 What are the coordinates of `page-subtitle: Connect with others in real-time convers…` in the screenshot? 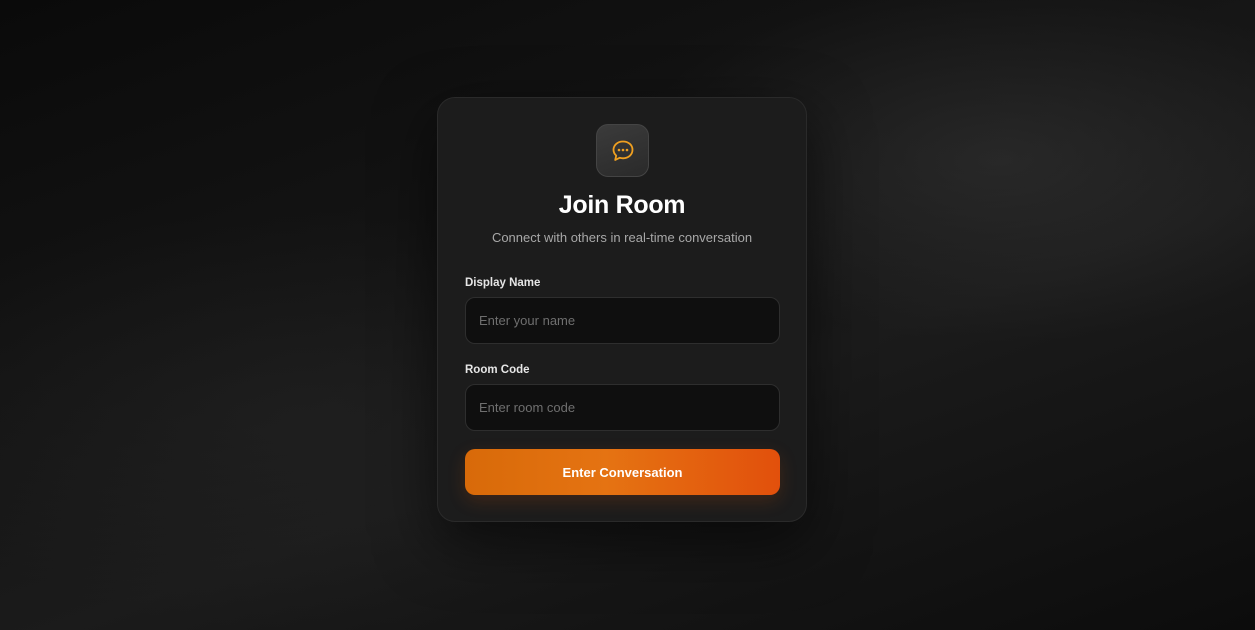 It's located at (622, 237).